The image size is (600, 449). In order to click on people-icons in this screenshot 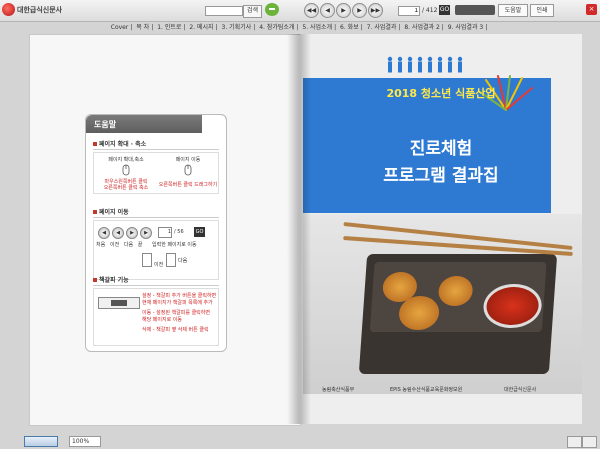, I will do `click(425, 64)`.